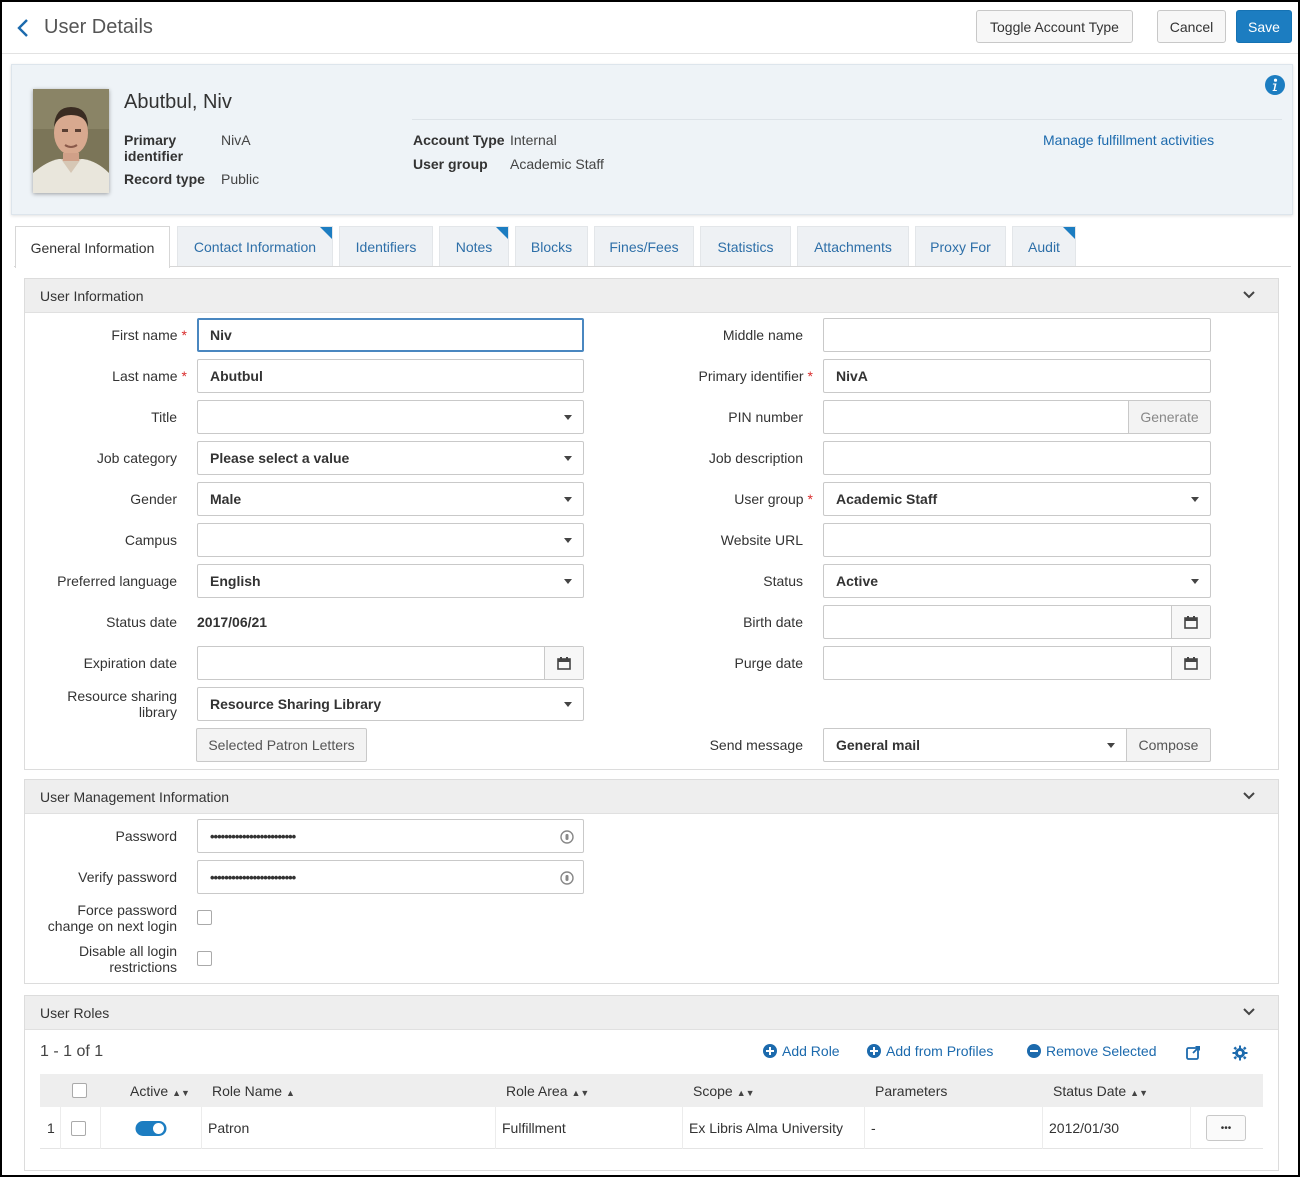 Image resolution: width=1300 pixels, height=1177 pixels. I want to click on column-scope: Scope ▲▼, so click(724, 1092).